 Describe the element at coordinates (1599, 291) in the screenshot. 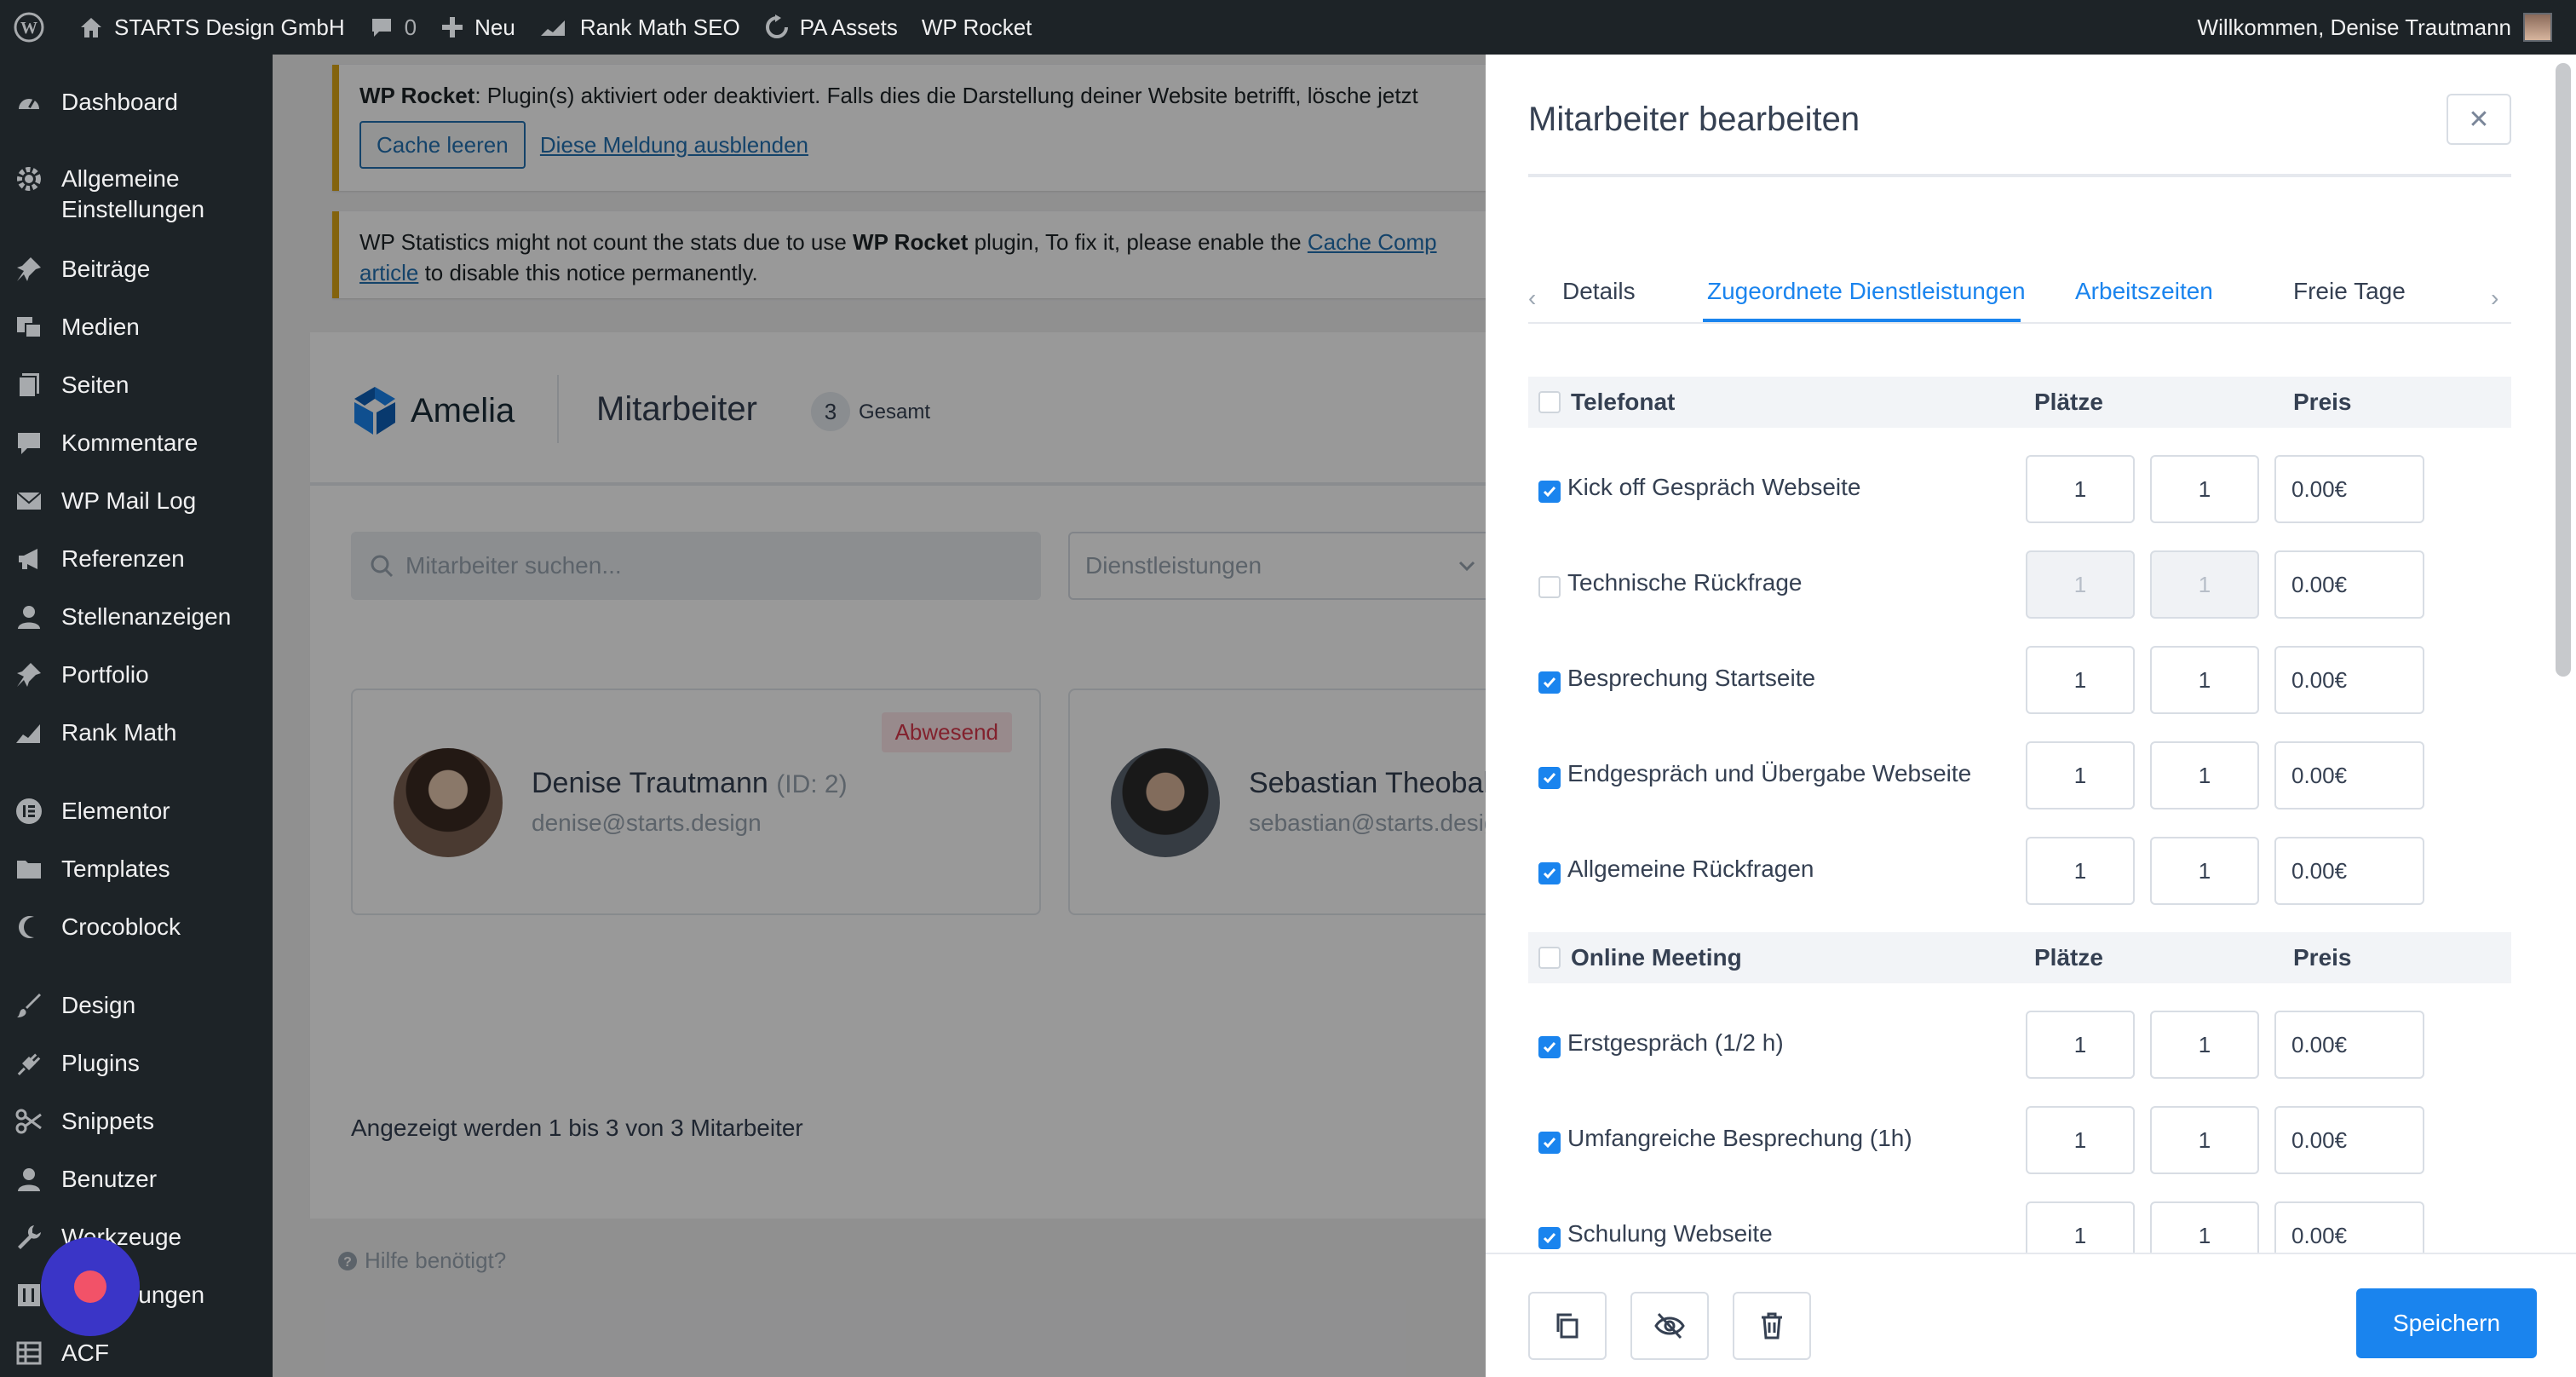

I see `tab-details: Details` at that location.